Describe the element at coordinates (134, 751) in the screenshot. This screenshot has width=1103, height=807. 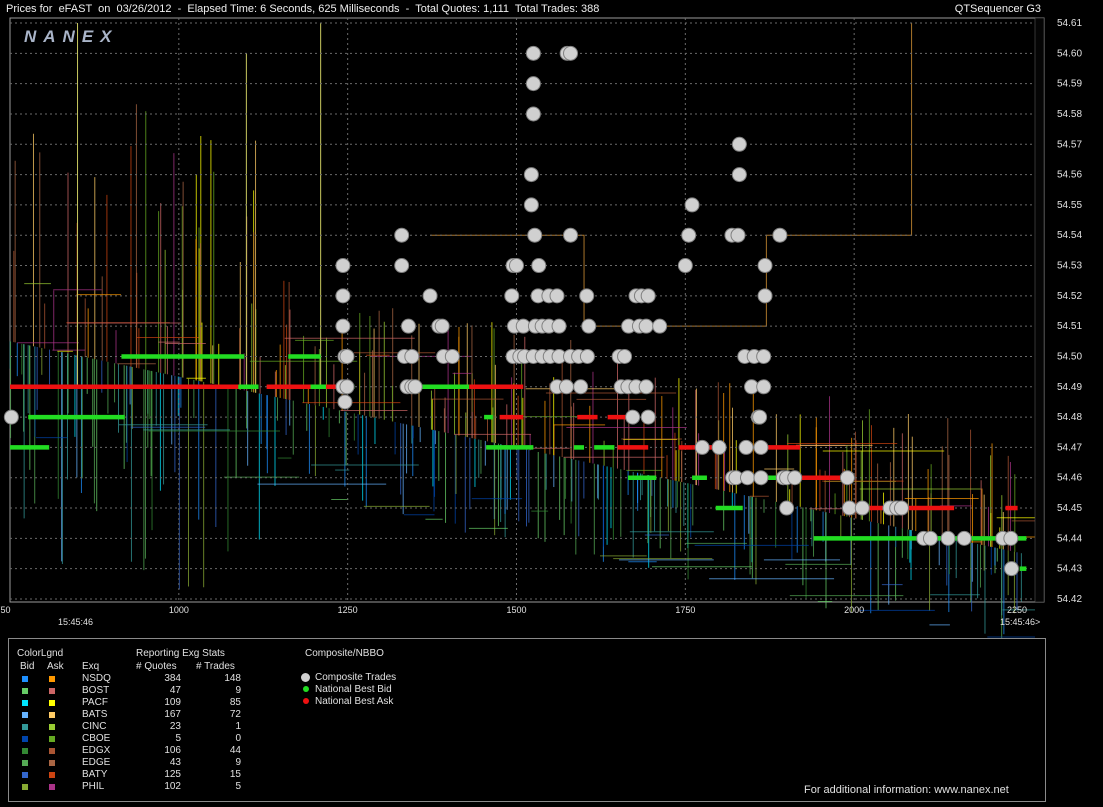
I see `exchange-row: EDGX 106 44` at that location.